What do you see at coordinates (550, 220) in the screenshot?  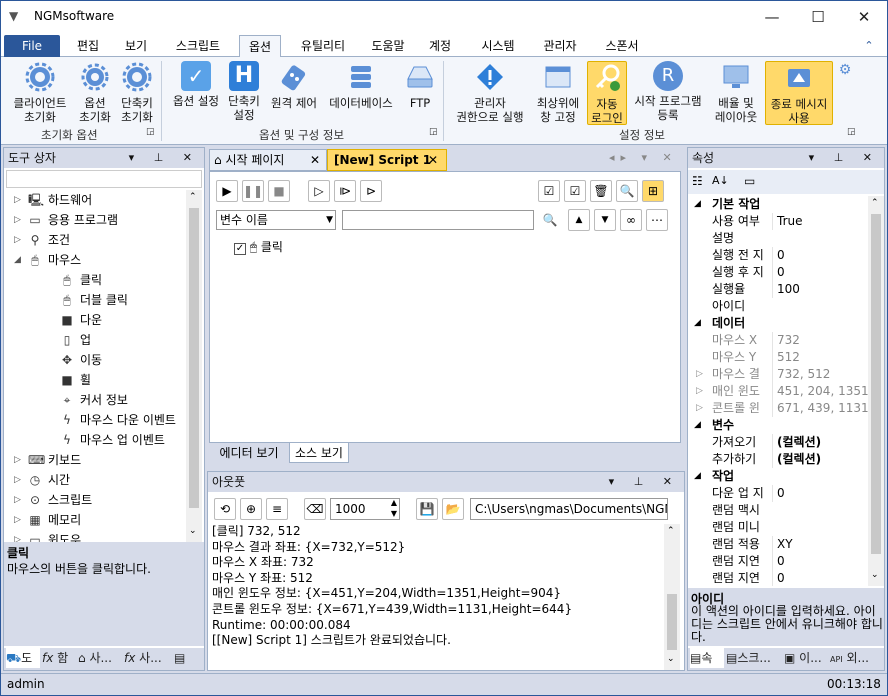 I see `search-icon: 🔍` at bounding box center [550, 220].